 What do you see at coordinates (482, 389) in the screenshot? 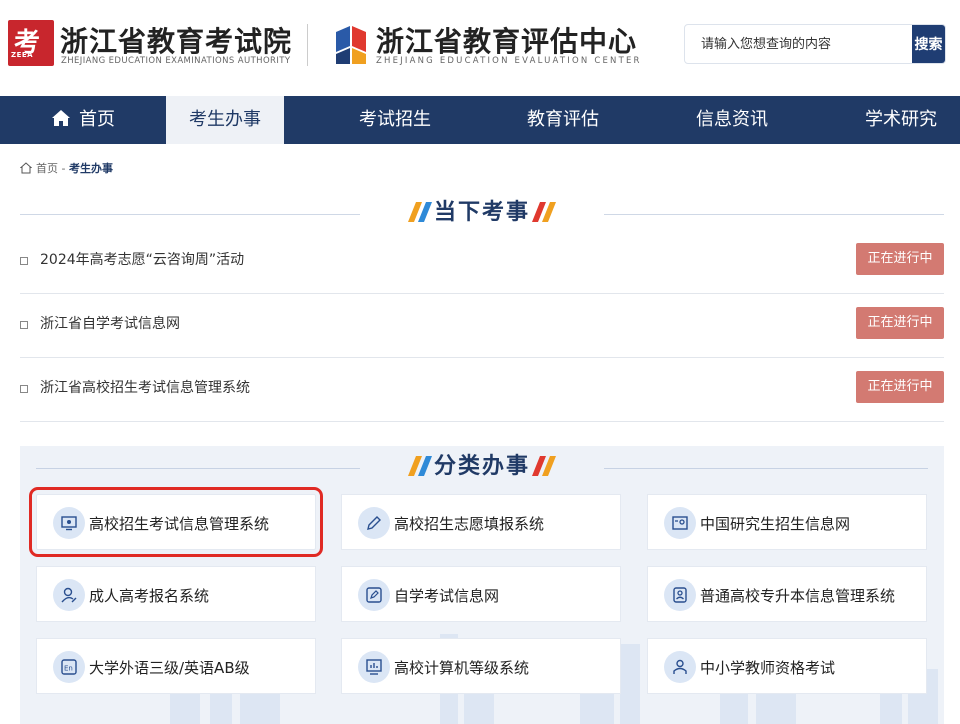
I see `current-item: 浙江省高校招生考试信息管理系统 正在进行中` at bounding box center [482, 389].